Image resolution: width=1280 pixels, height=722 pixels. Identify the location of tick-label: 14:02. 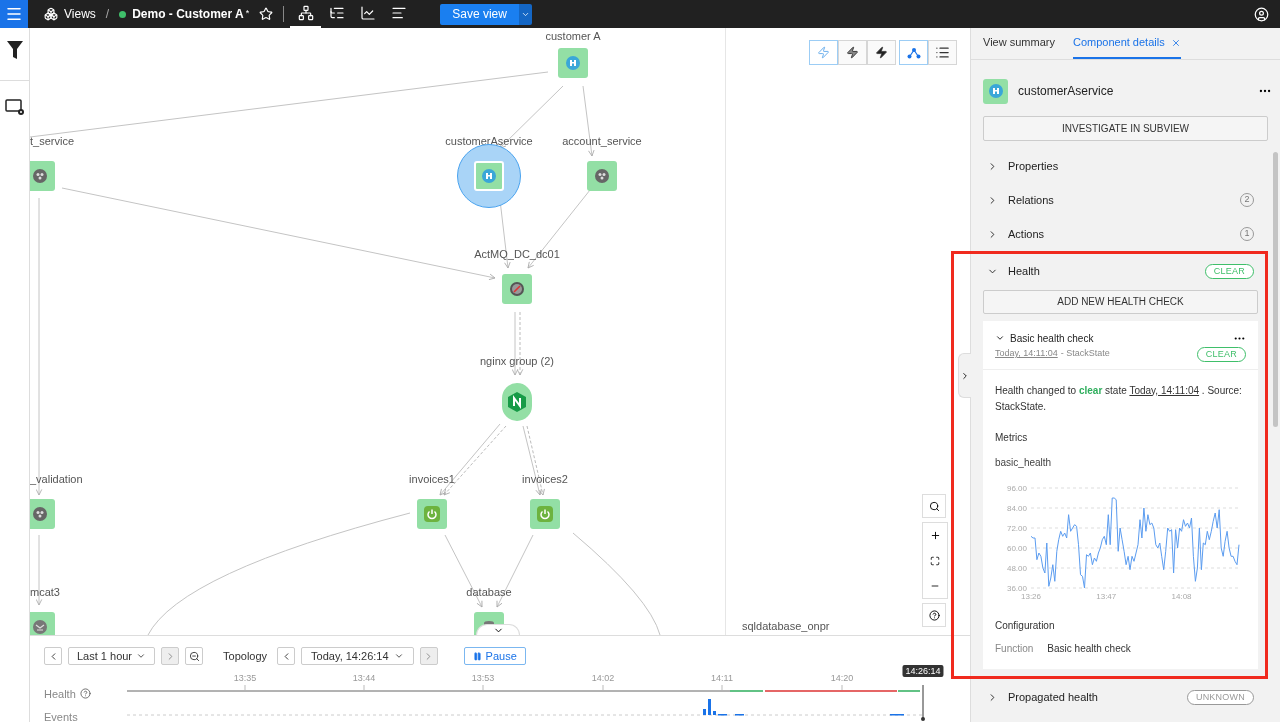
(603, 678).